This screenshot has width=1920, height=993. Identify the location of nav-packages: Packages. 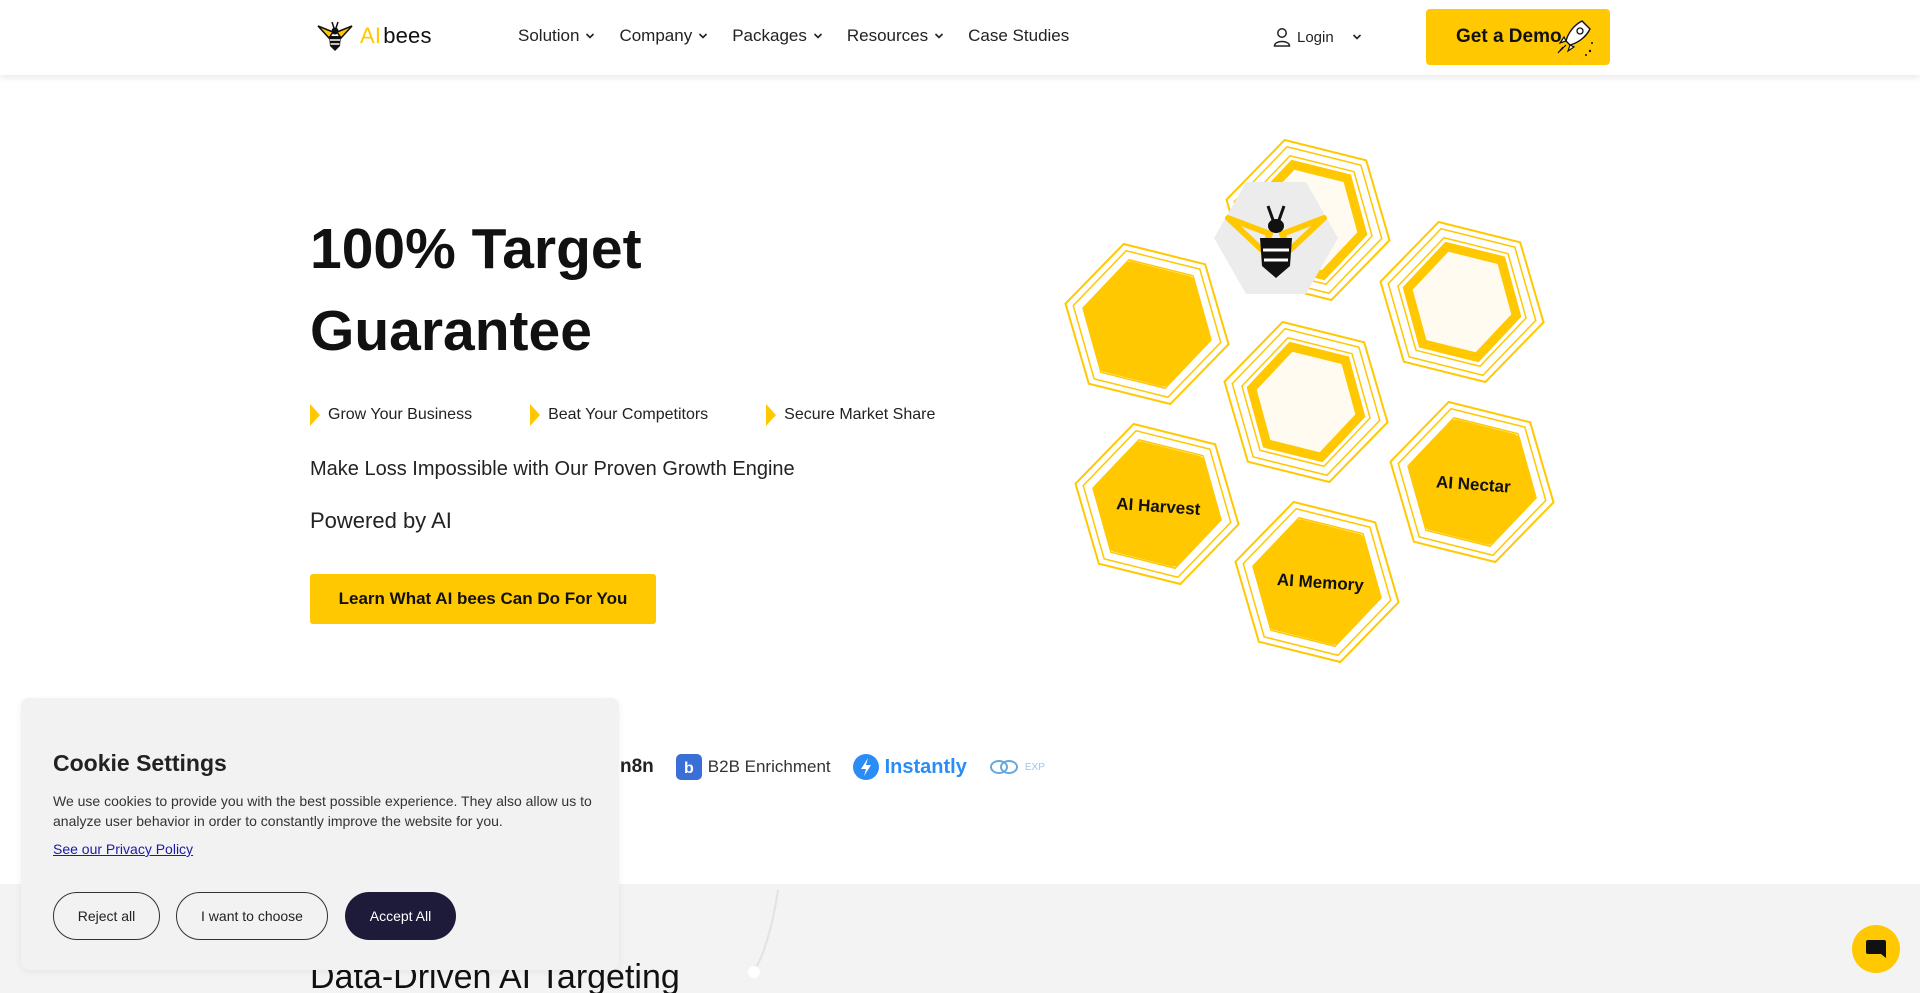
(777, 36).